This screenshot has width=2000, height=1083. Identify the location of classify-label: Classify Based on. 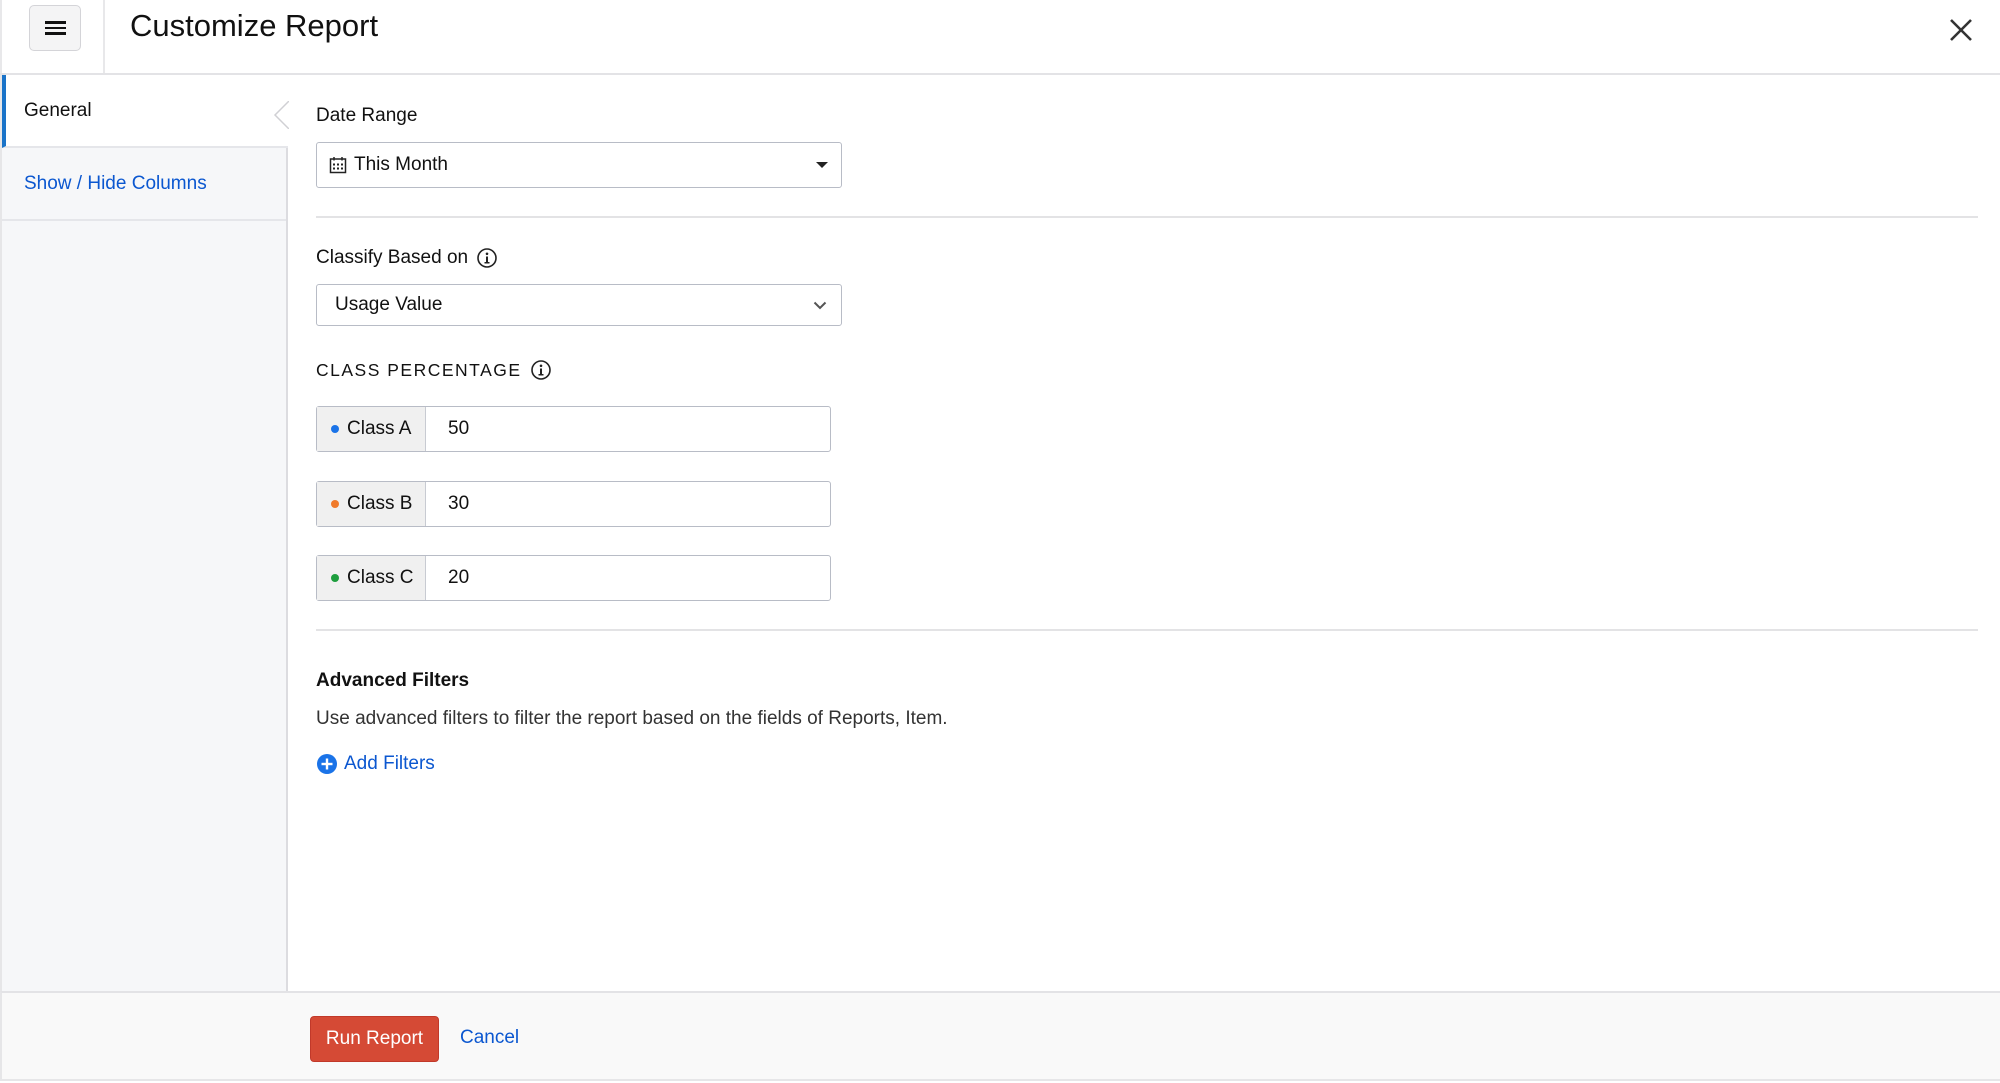
(407, 258).